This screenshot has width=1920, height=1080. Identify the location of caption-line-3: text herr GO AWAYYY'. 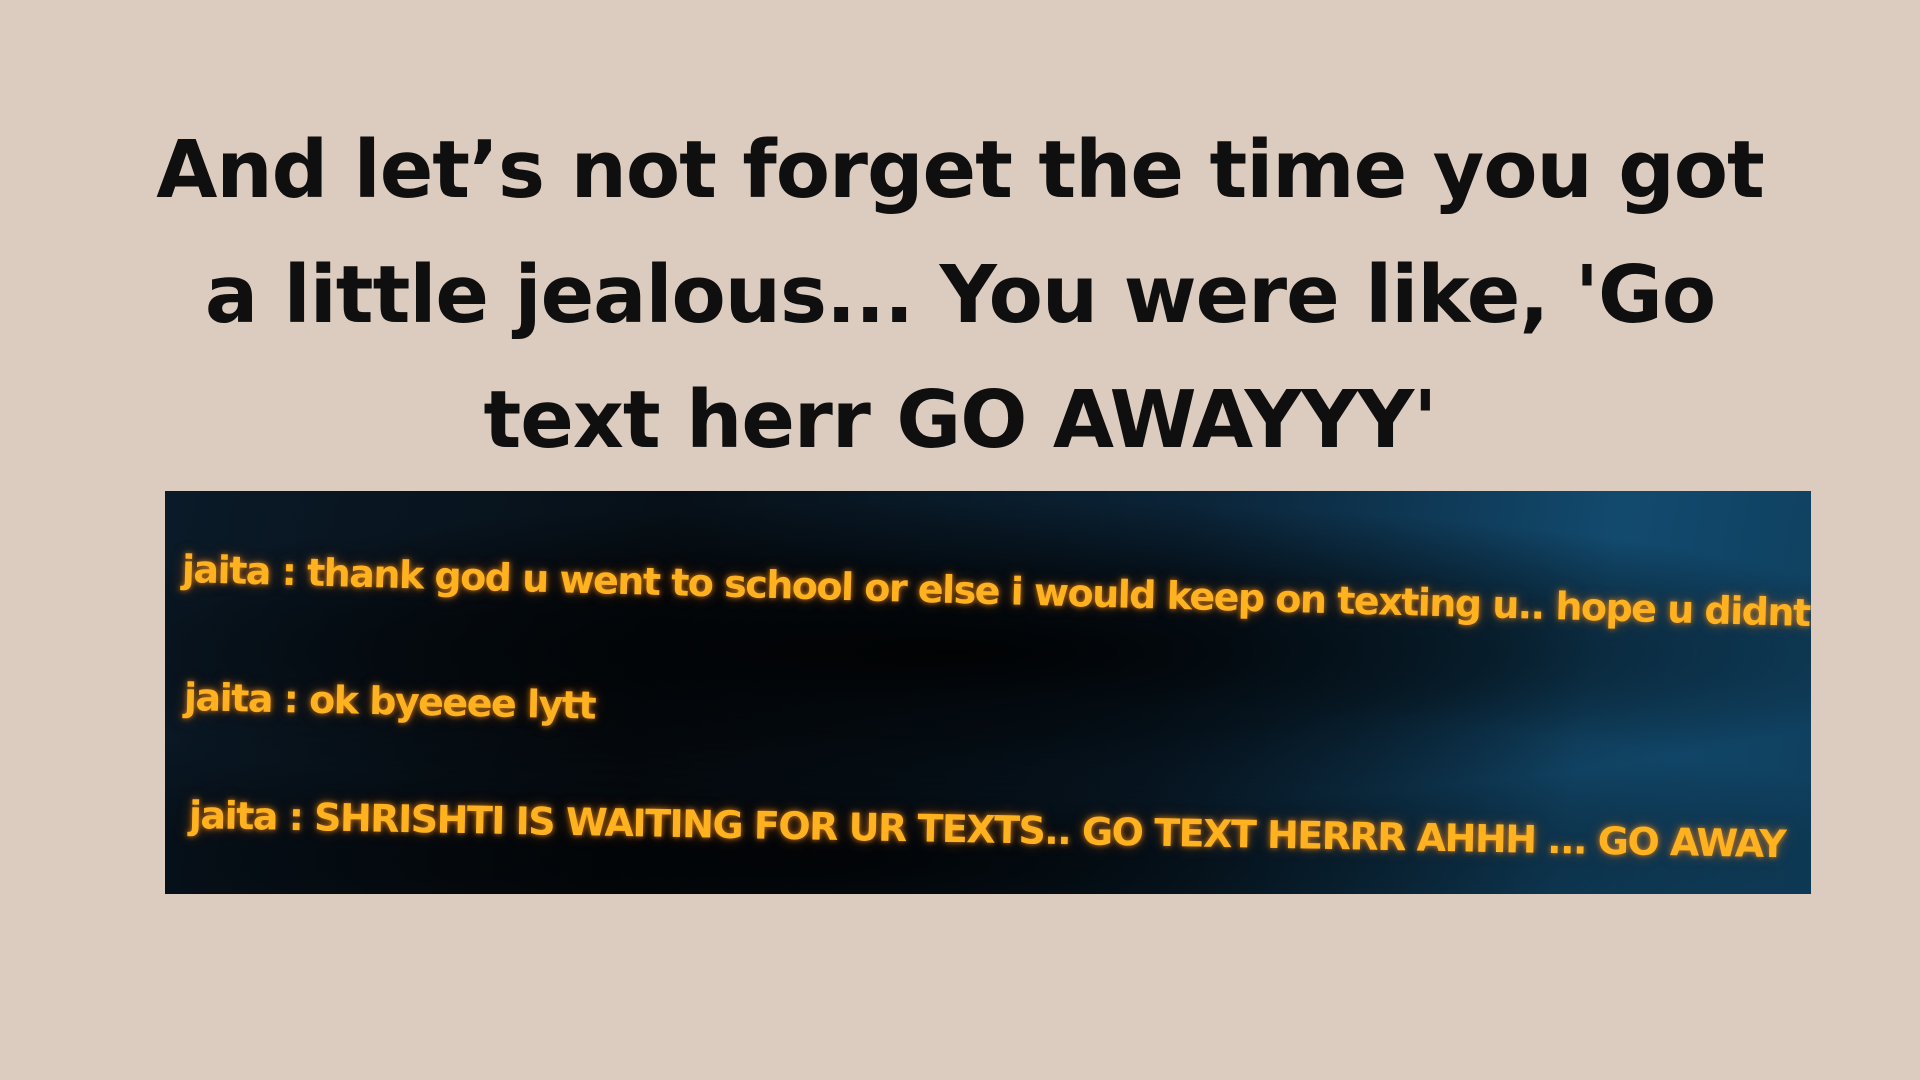
(960, 420).